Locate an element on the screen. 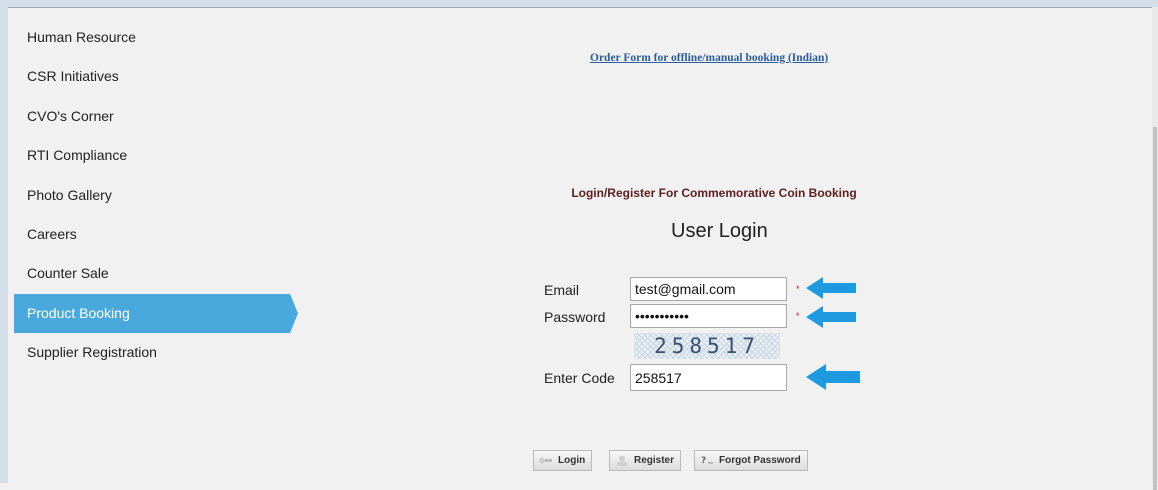  forgot-password-button-label: Forgot Password is located at coordinates (760, 460).